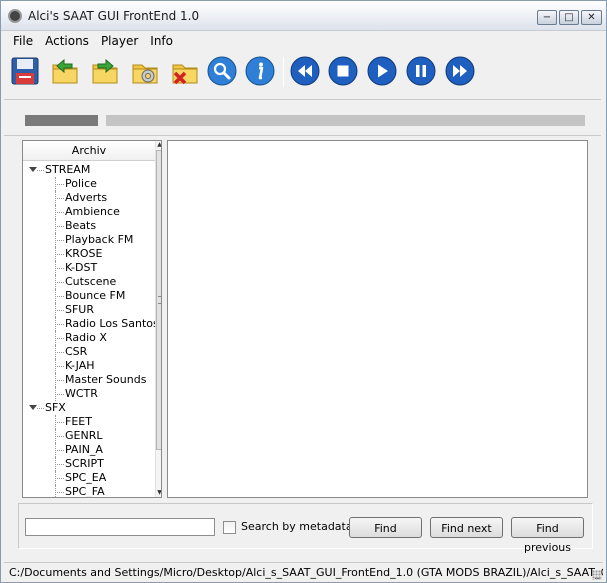 This screenshot has height=583, width=607. Describe the element at coordinates (345, 120) in the screenshot. I see `playback-progress-bar` at that location.